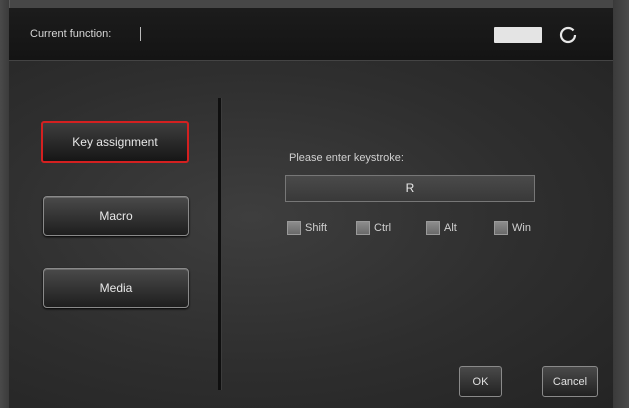 Image resolution: width=629 pixels, height=408 pixels. Describe the element at coordinates (501, 228) in the screenshot. I see `win-checkbox-box` at that location.